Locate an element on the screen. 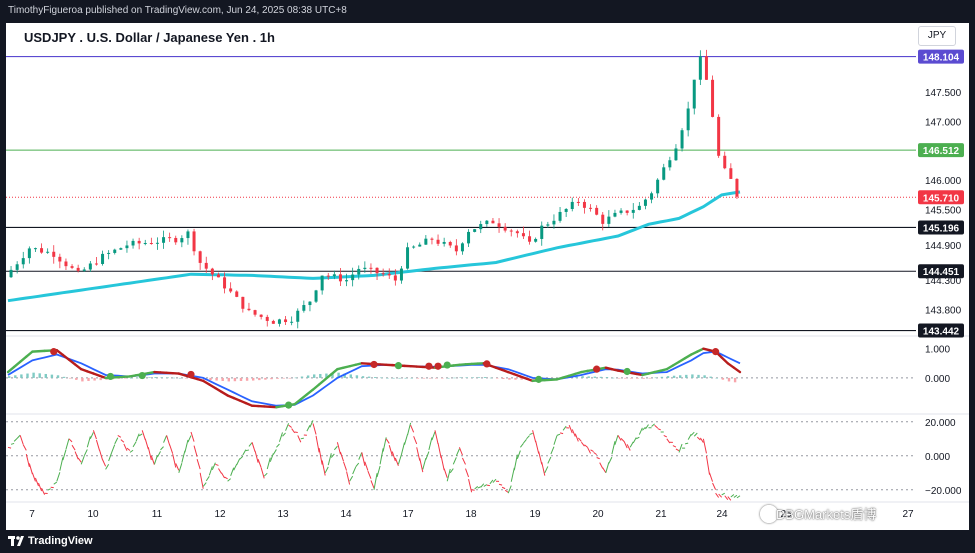 This screenshot has width=975, height=553. osc-tick-label: 20.000 is located at coordinates (940, 423).